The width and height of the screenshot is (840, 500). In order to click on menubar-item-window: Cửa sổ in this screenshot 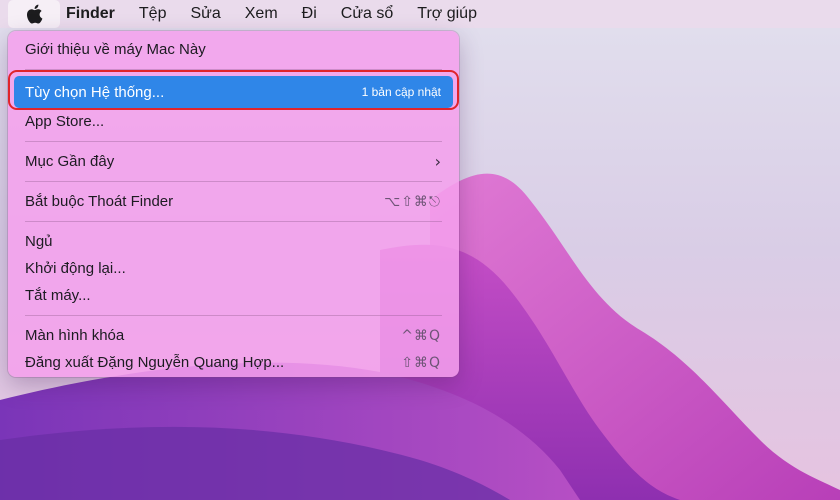, I will do `click(367, 14)`.